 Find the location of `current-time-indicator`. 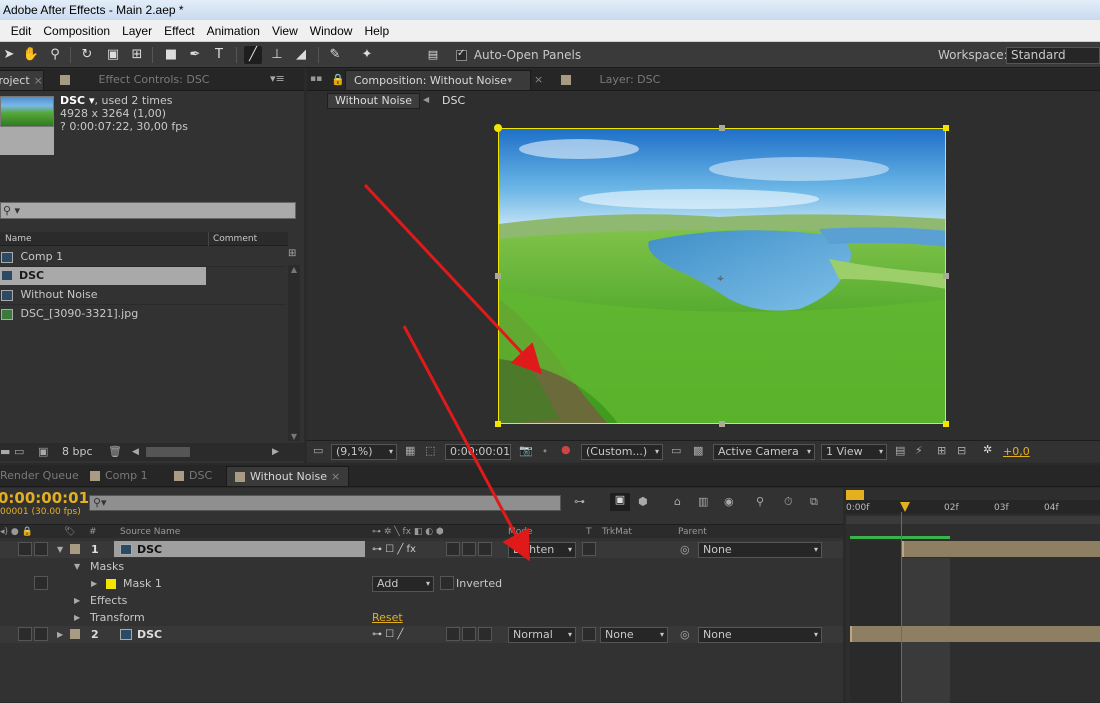

current-time-indicator is located at coordinates (905, 507).